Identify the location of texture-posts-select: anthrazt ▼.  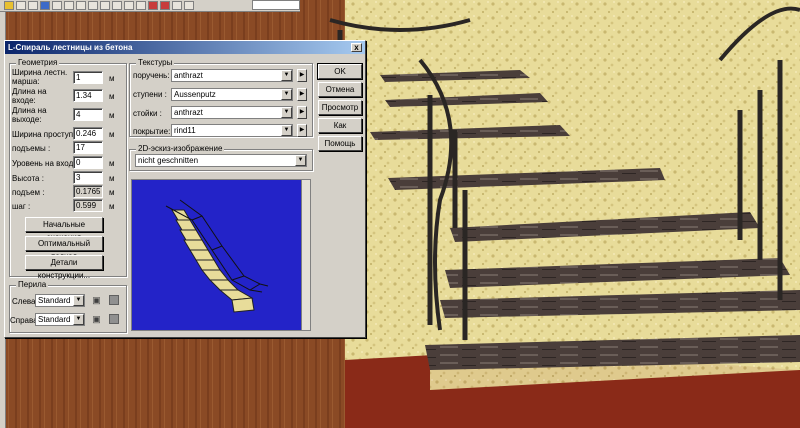
(232, 112).